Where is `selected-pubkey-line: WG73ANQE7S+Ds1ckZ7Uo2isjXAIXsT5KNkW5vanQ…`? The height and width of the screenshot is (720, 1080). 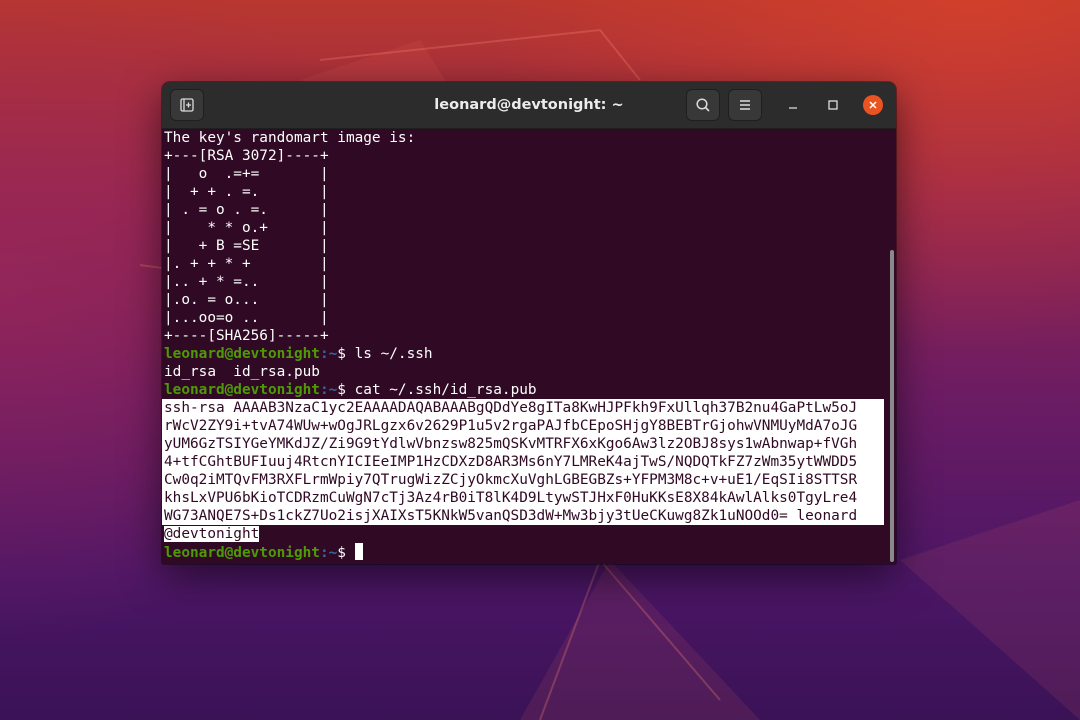
selected-pubkey-line: WG73ANQE7S+Ds1ckZ7Uo2isjXAIXsT5KNkW5vanQ… is located at coordinates (523, 516).